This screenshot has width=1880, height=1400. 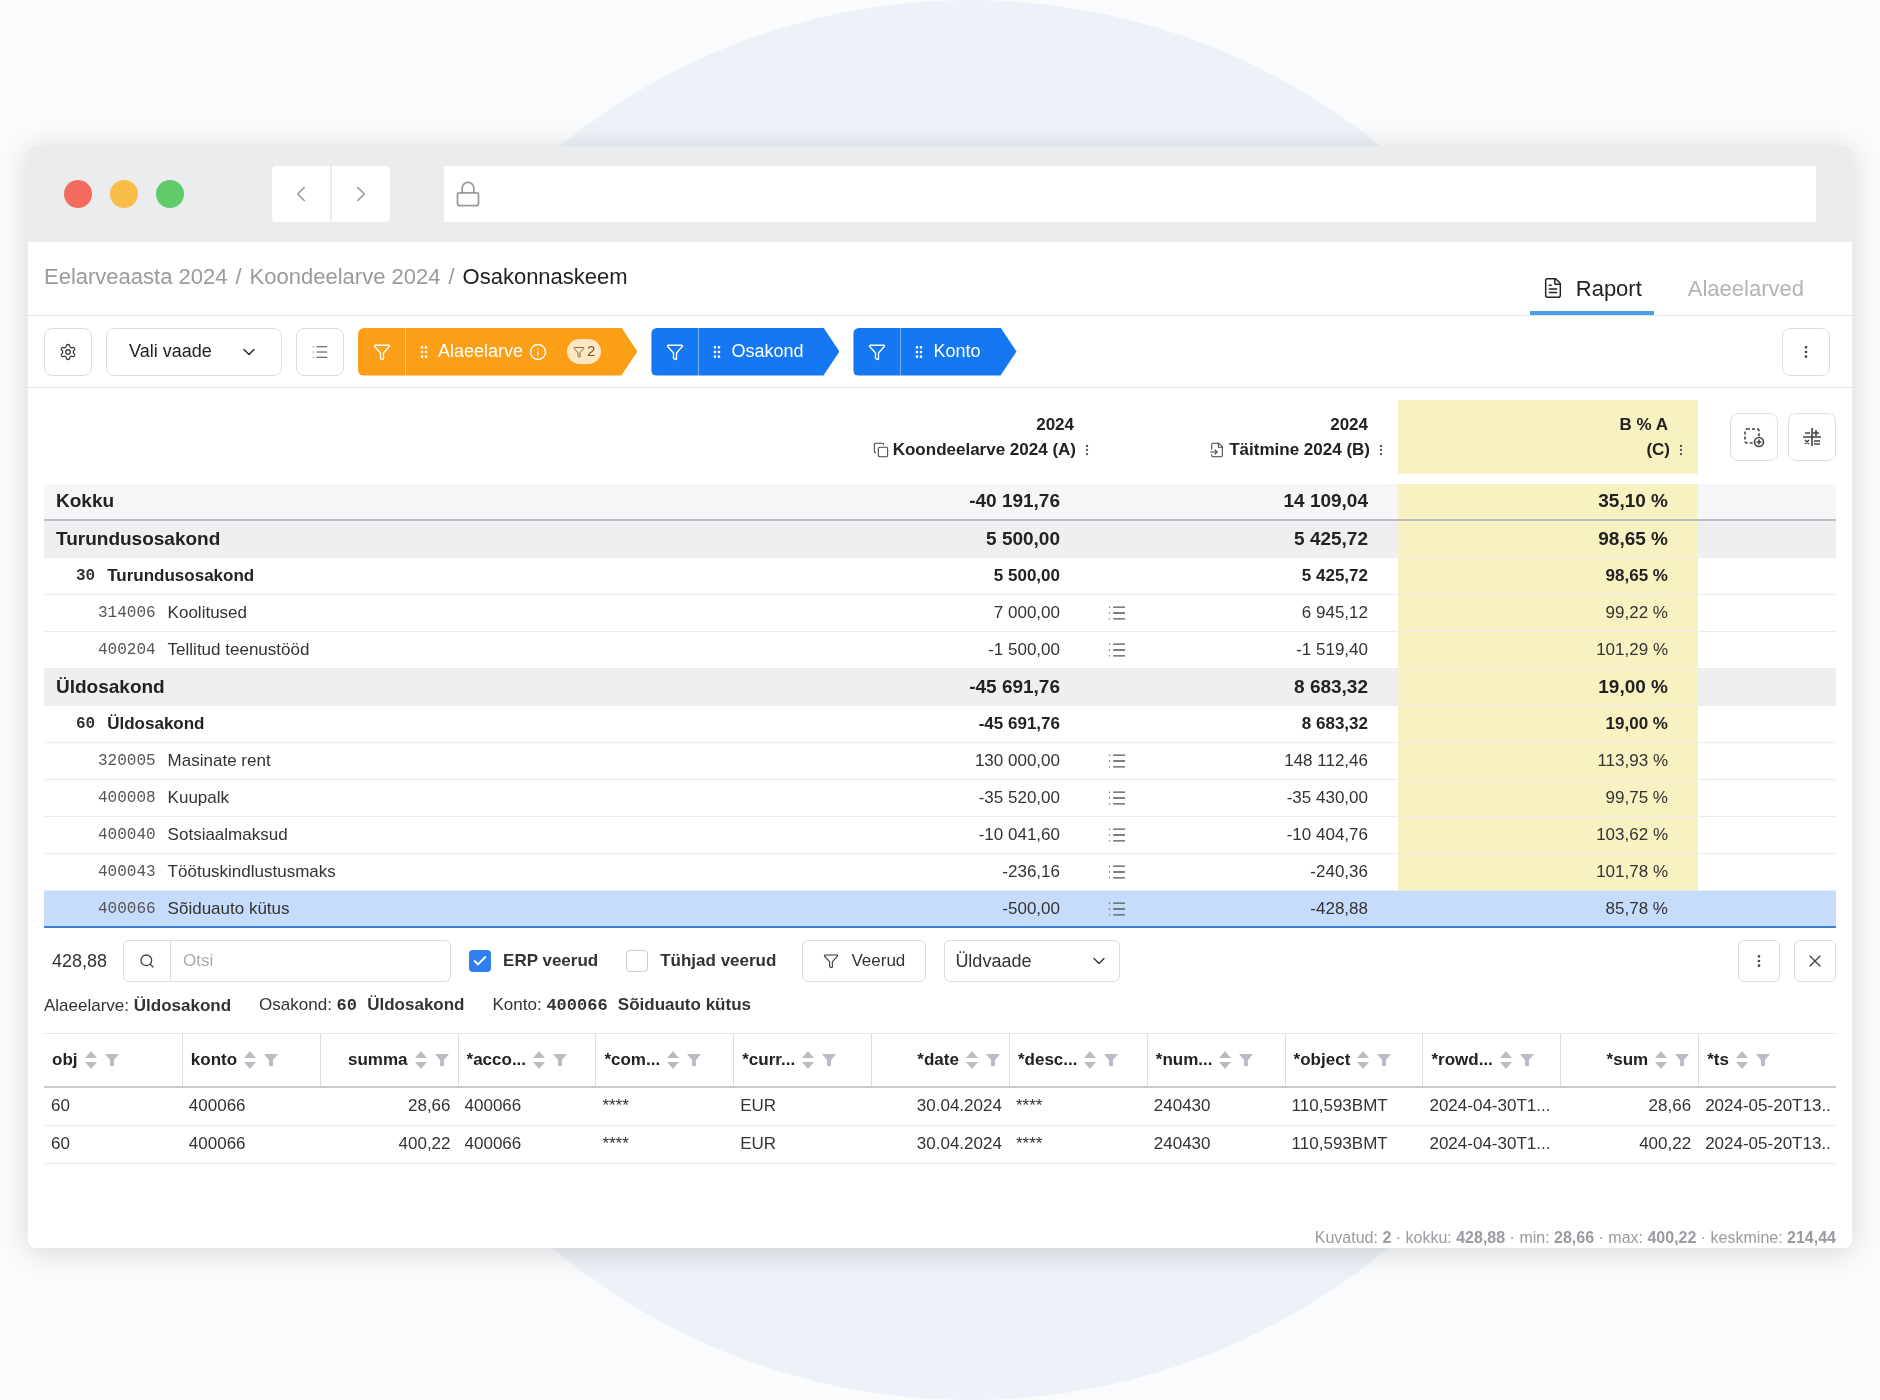 I want to click on actual-value: -1 519,40, so click(x=1332, y=650).